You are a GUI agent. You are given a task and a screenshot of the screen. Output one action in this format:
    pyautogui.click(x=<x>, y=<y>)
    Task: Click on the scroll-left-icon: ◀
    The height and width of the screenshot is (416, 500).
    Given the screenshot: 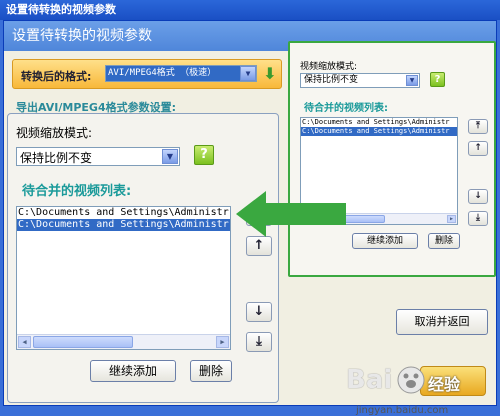 What is the action you would take?
    pyautogui.click(x=24, y=342)
    